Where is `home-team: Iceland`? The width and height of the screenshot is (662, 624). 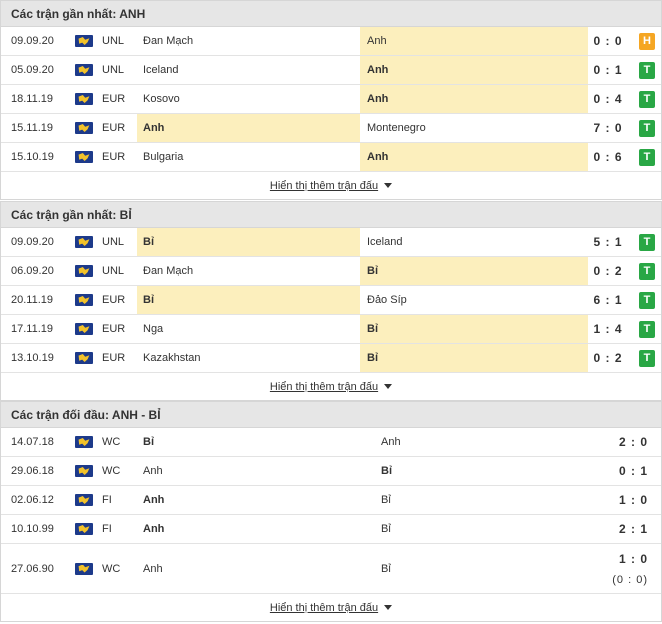 home-team: Iceland is located at coordinates (248, 70).